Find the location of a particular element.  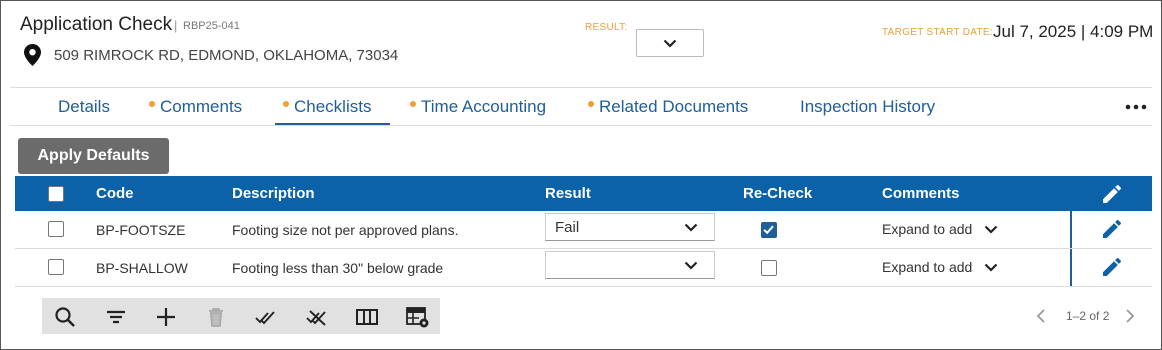

tab-label: Time Accounting is located at coordinates (484, 106).